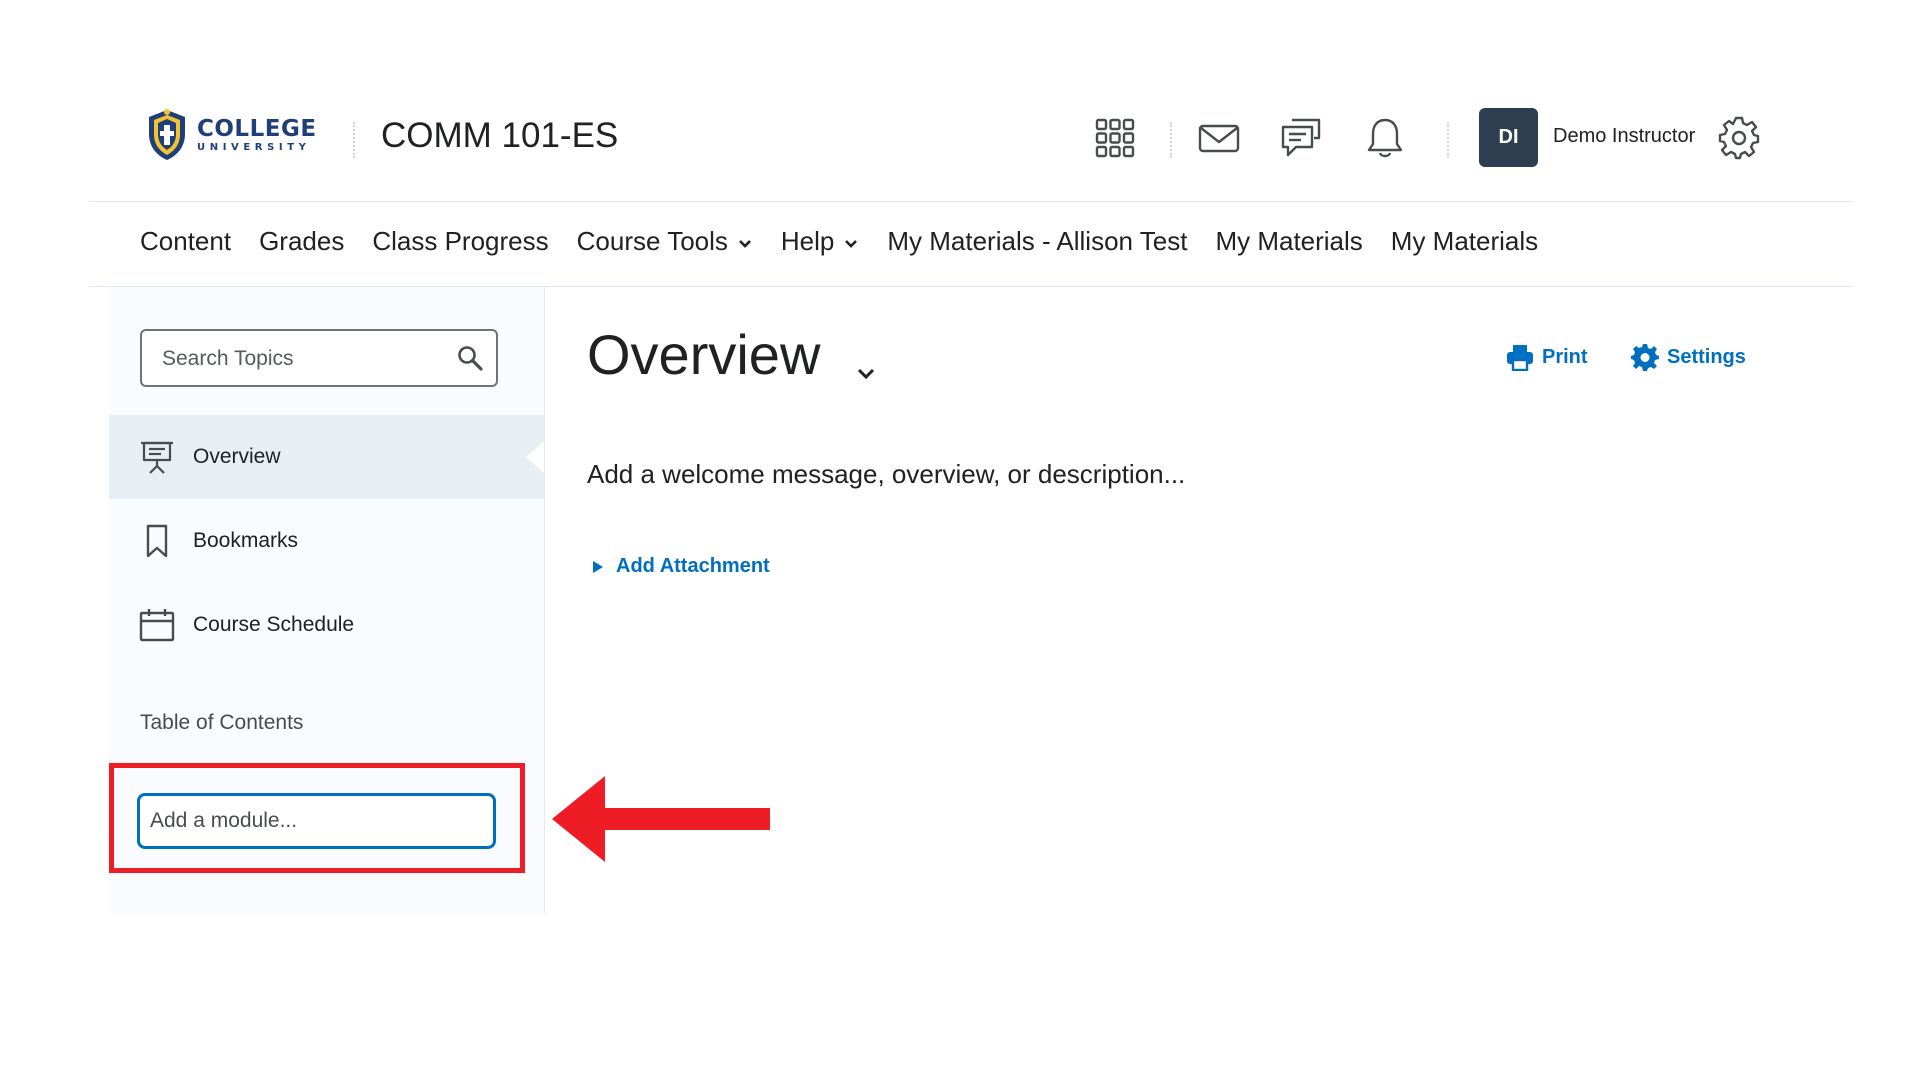 This screenshot has width=1920, height=1080. I want to click on nav-item-grades: Grades, so click(301, 241).